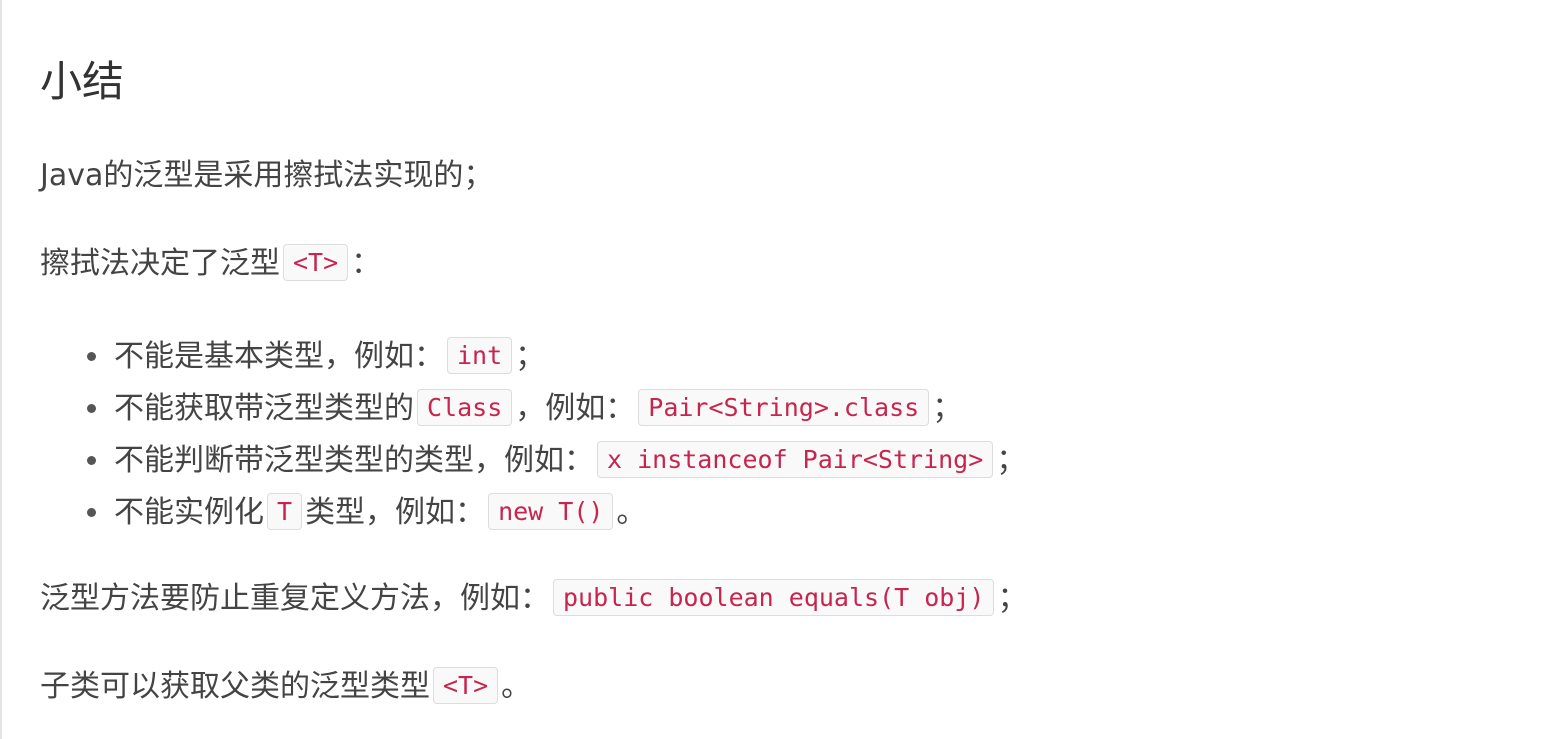 This screenshot has height=739, width=1543. Describe the element at coordinates (1012, 598) in the screenshot. I see `paragraph-suffix: ；` at that location.